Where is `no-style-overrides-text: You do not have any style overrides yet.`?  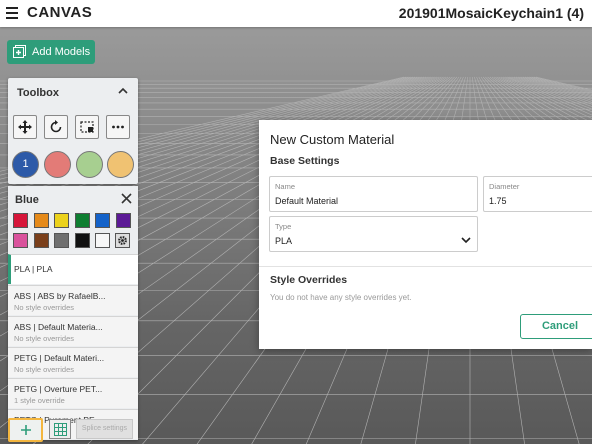 no-style-overrides-text: You do not have any style overrides yet. is located at coordinates (341, 297).